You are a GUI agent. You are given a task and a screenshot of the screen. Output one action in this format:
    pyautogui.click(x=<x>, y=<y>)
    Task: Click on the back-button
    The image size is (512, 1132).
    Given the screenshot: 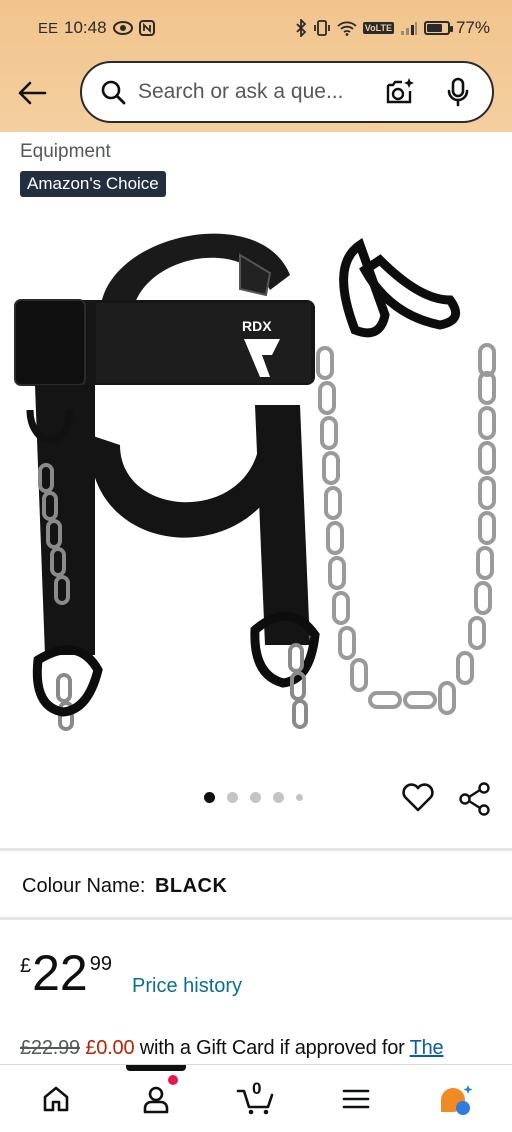 What is the action you would take?
    pyautogui.click(x=32, y=93)
    